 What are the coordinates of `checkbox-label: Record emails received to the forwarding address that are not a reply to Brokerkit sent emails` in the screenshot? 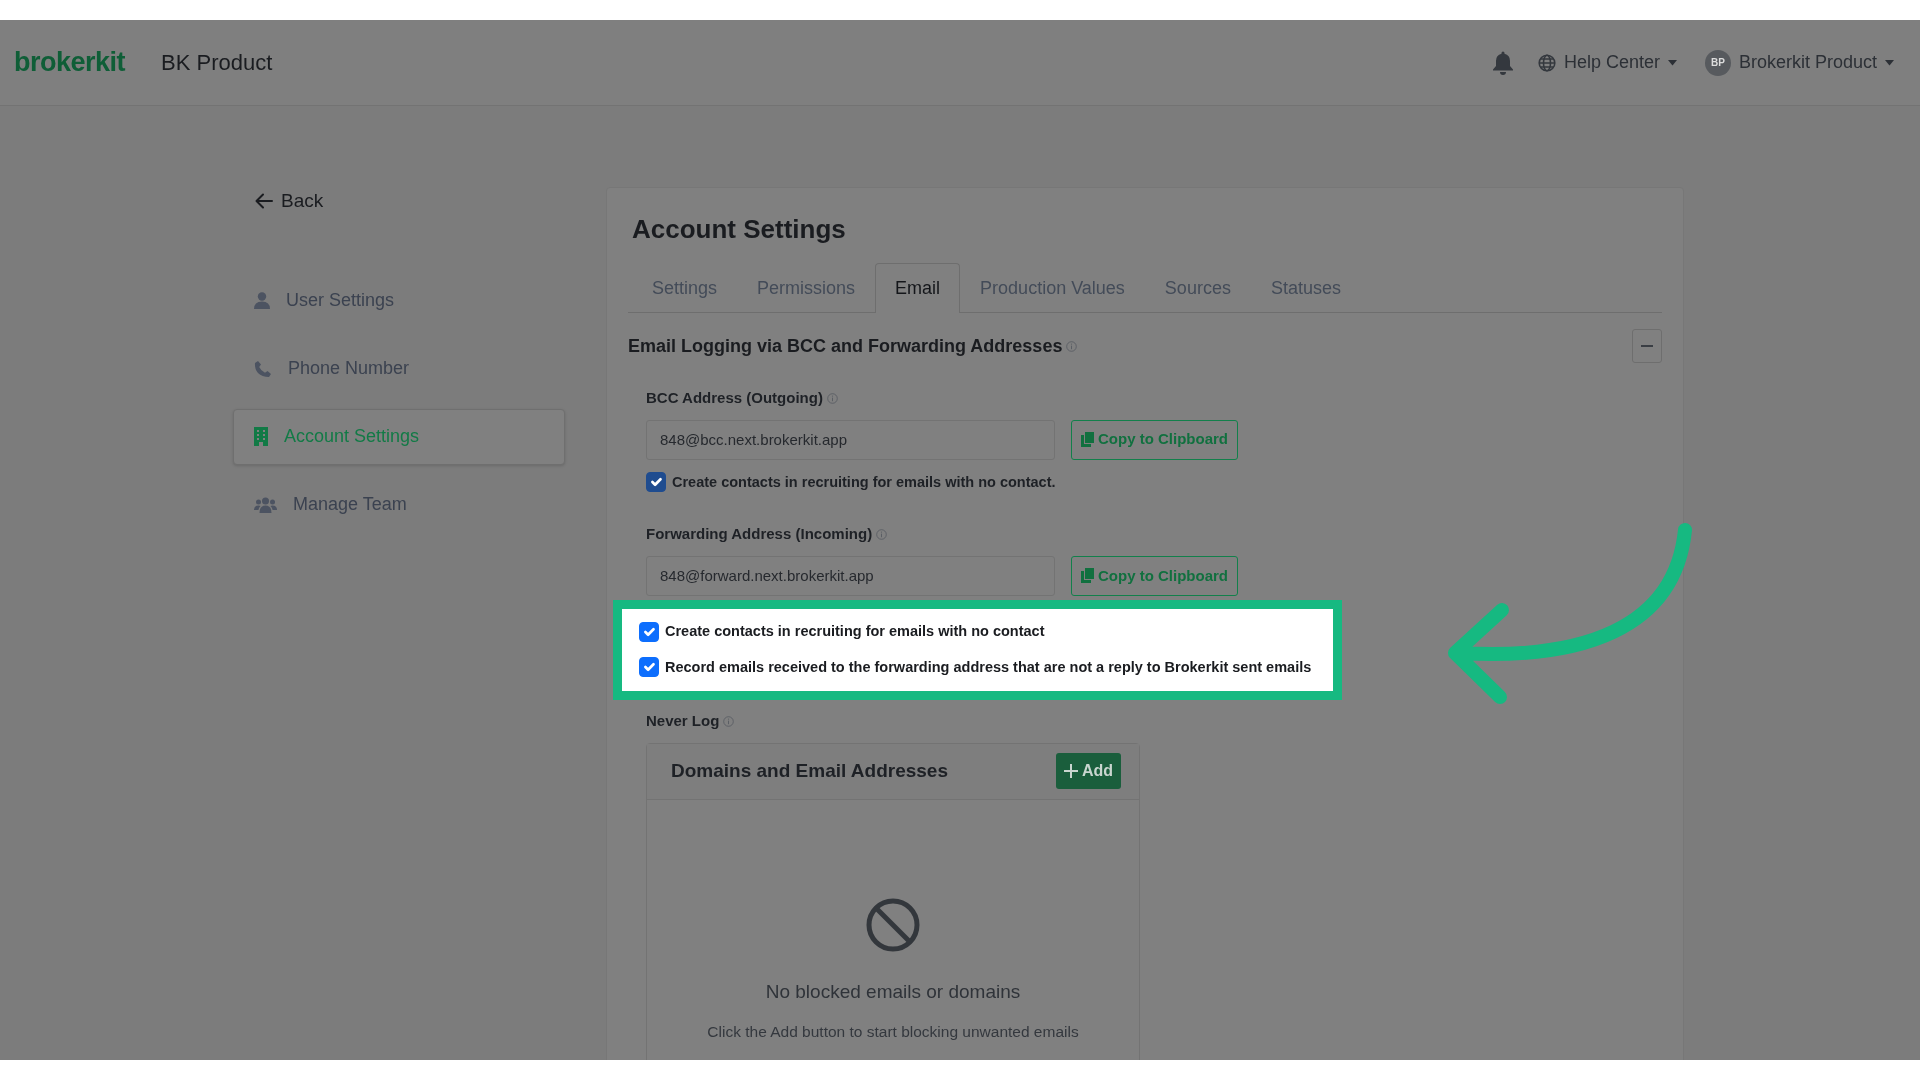 It's located at (988, 667).